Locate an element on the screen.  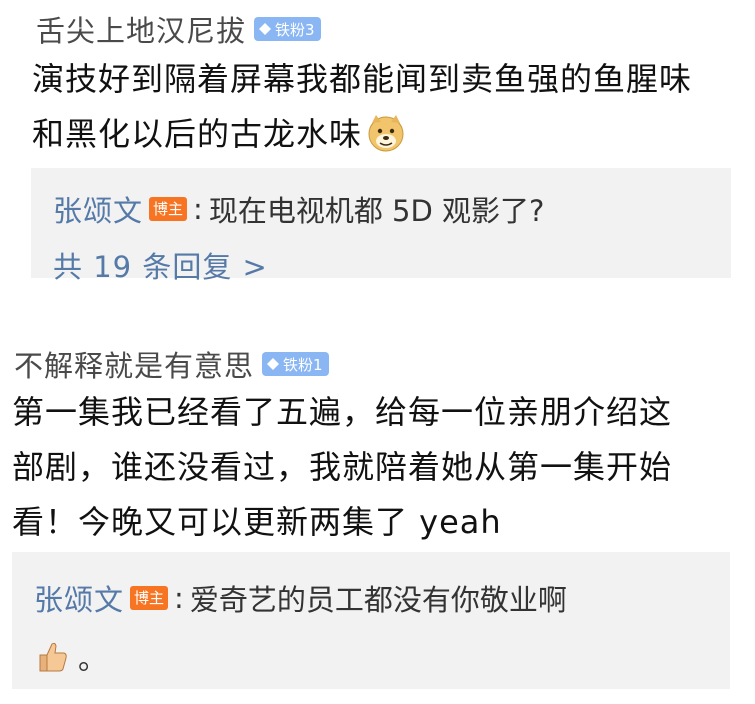
fan-badge: 铁粉3 is located at coordinates (287, 29).